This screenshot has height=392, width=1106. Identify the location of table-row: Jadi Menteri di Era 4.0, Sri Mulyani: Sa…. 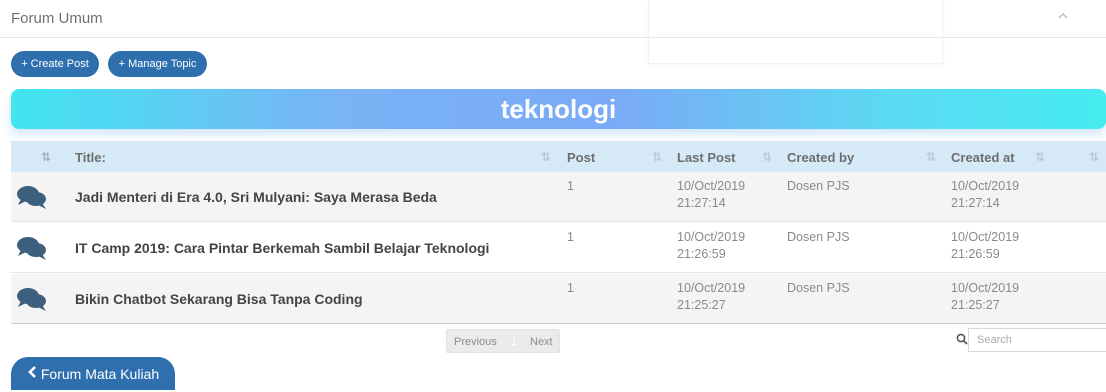
(558, 197).